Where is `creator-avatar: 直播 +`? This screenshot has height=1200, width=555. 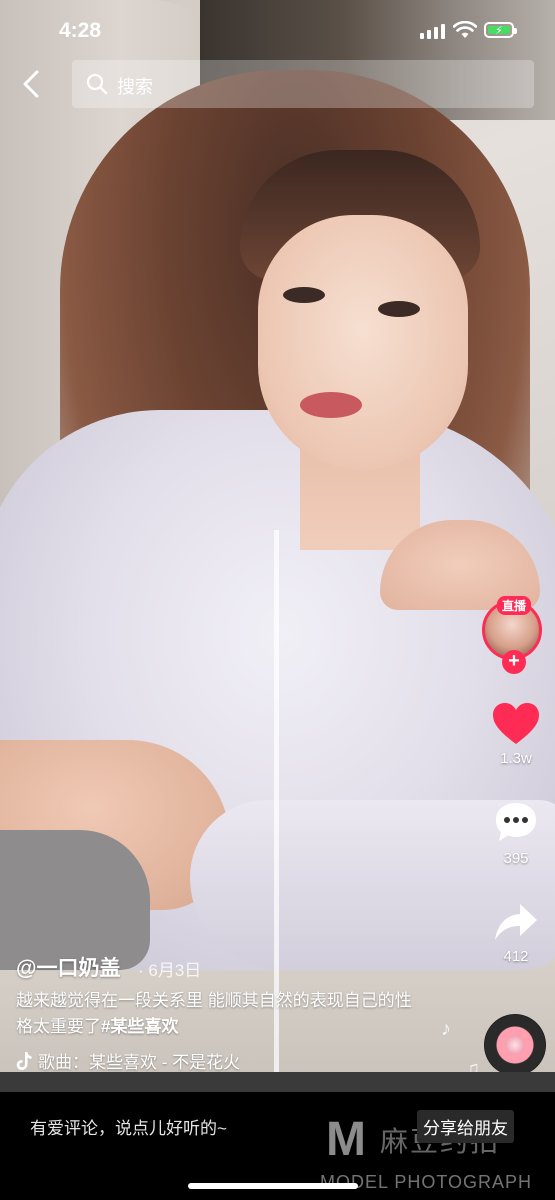
creator-avatar: 直播 + is located at coordinates (515, 635).